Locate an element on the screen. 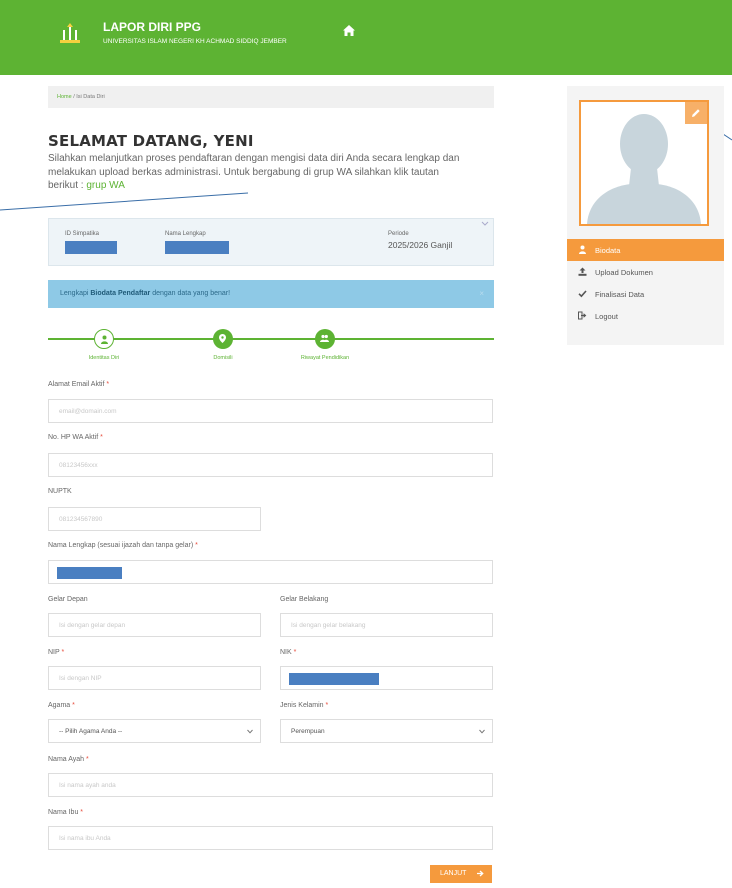 This screenshot has width=732, height=888. next-button: LANJUT is located at coordinates (461, 874).